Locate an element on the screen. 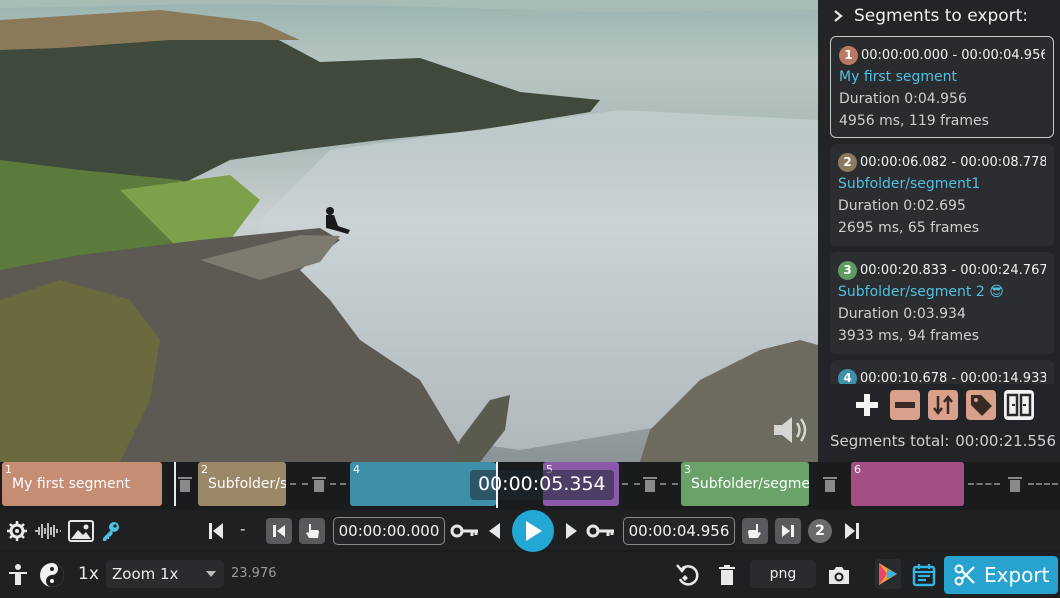  camera-icon is located at coordinates (839, 575).